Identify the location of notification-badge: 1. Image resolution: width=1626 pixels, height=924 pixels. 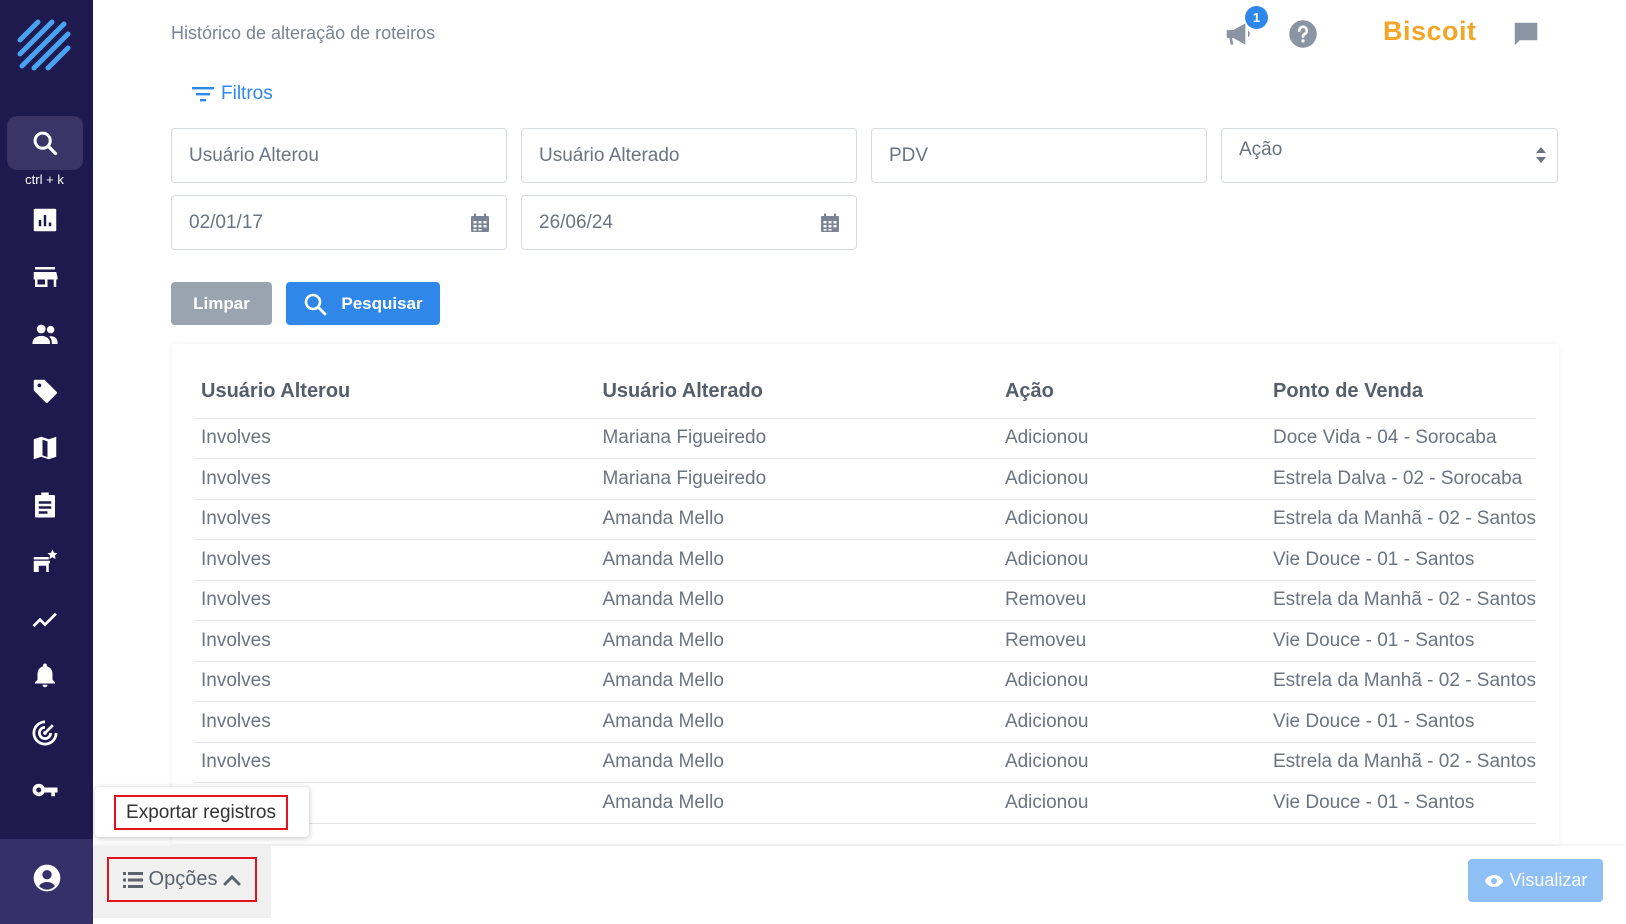
(1256, 17).